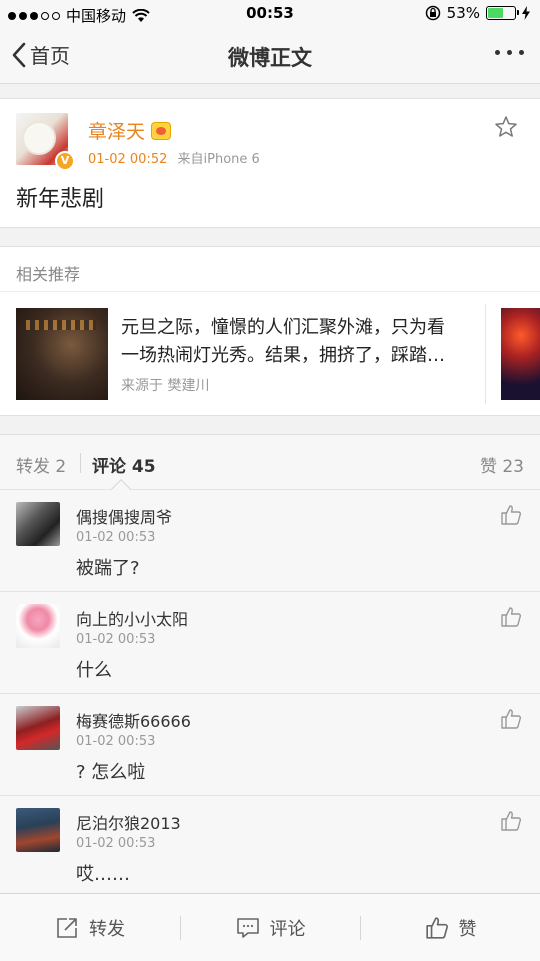 Image resolution: width=540 pixels, height=961 pixels. I want to click on commenter-name: 偶搜偶搜周爷, so click(124, 516).